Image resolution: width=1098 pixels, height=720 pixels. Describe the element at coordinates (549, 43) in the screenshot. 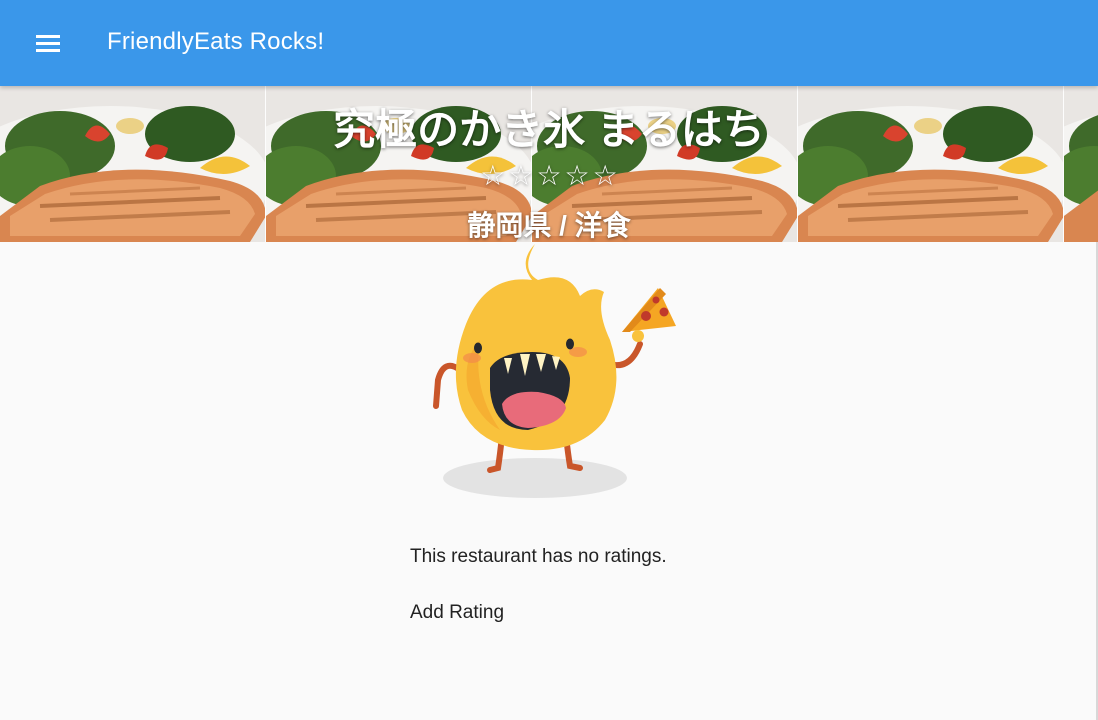

I see `app-bar: FriendlyEats Rocks!` at that location.